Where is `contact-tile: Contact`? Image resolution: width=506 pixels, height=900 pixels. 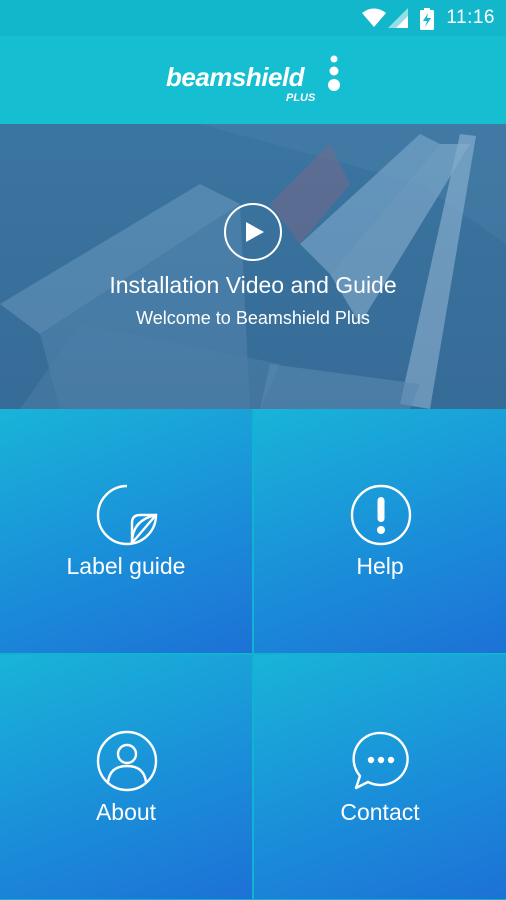 contact-tile: Contact is located at coordinates (380, 777).